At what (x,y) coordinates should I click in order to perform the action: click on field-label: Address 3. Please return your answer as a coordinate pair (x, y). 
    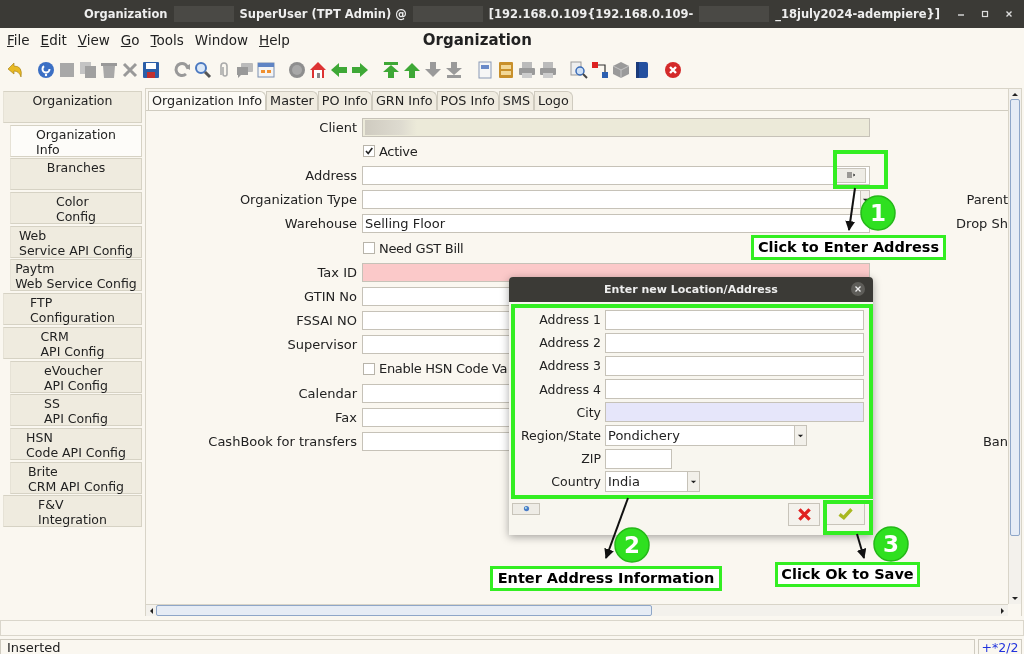
    Looking at the image, I should click on (569, 366).